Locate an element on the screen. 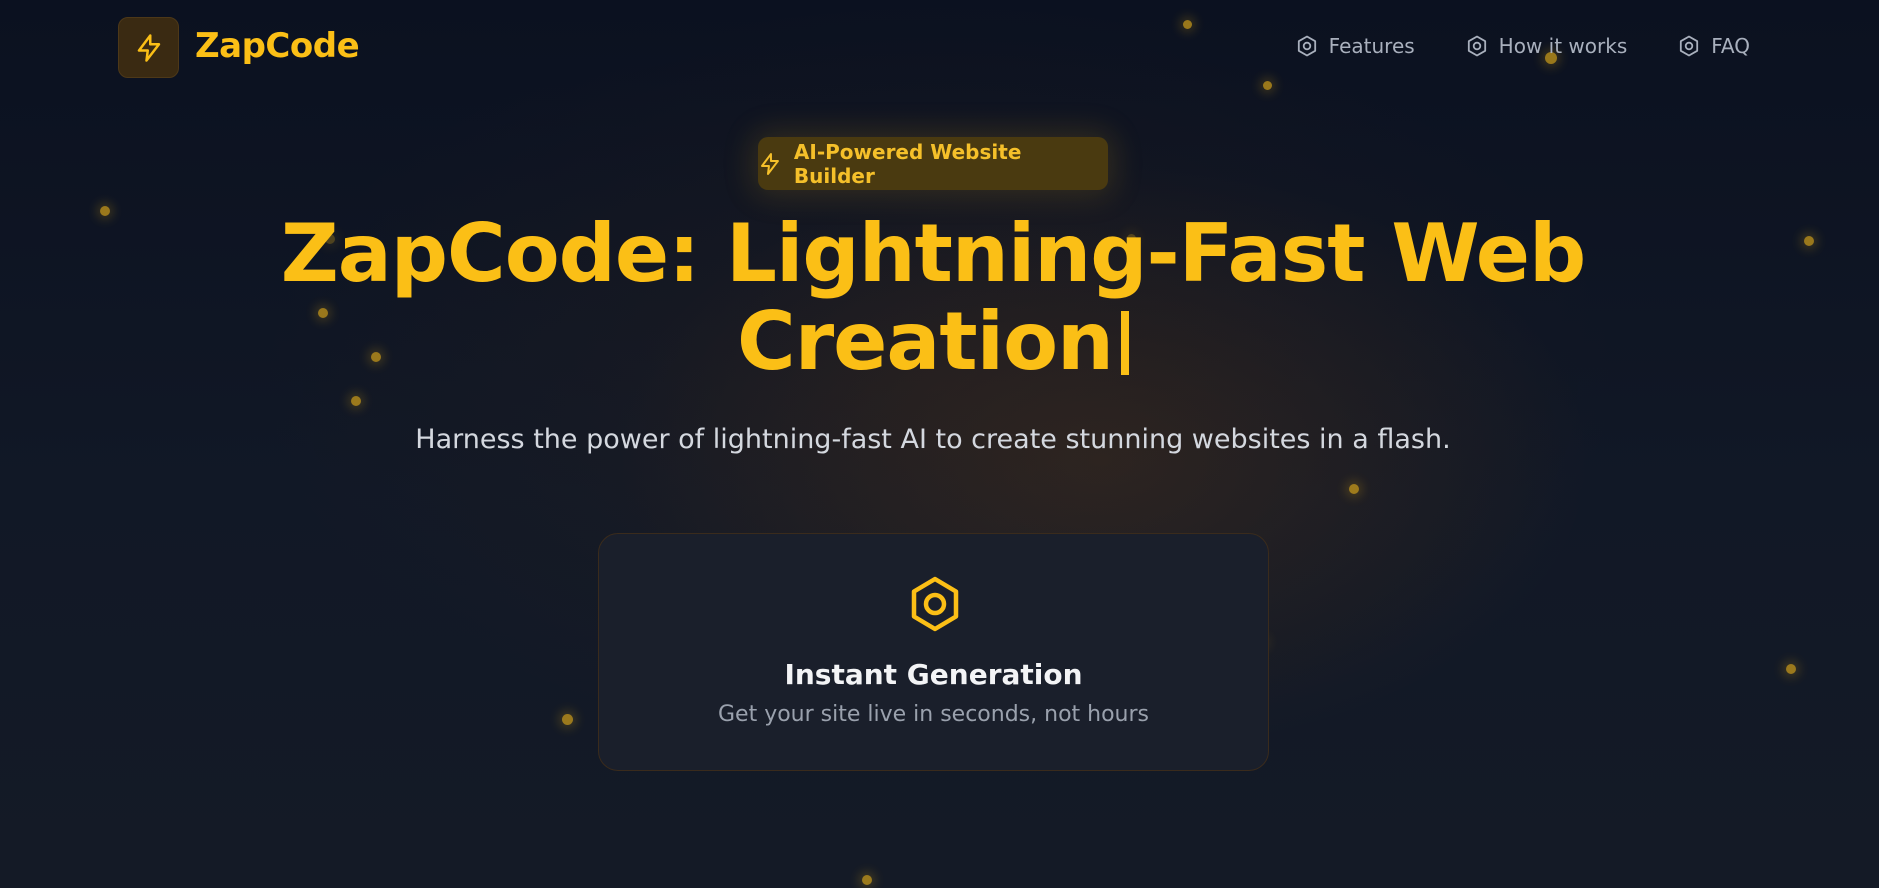 This screenshot has height=888, width=1879. nav-features: Features is located at coordinates (1355, 46).